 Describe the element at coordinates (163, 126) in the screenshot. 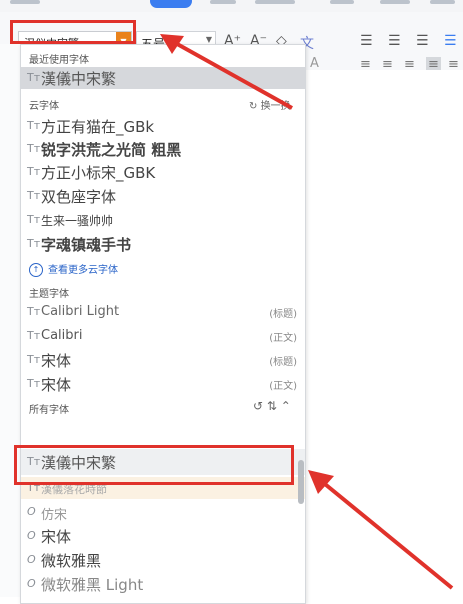

I see `cloud-font-item: Tᴛ 方正有猫在_GBk` at that location.